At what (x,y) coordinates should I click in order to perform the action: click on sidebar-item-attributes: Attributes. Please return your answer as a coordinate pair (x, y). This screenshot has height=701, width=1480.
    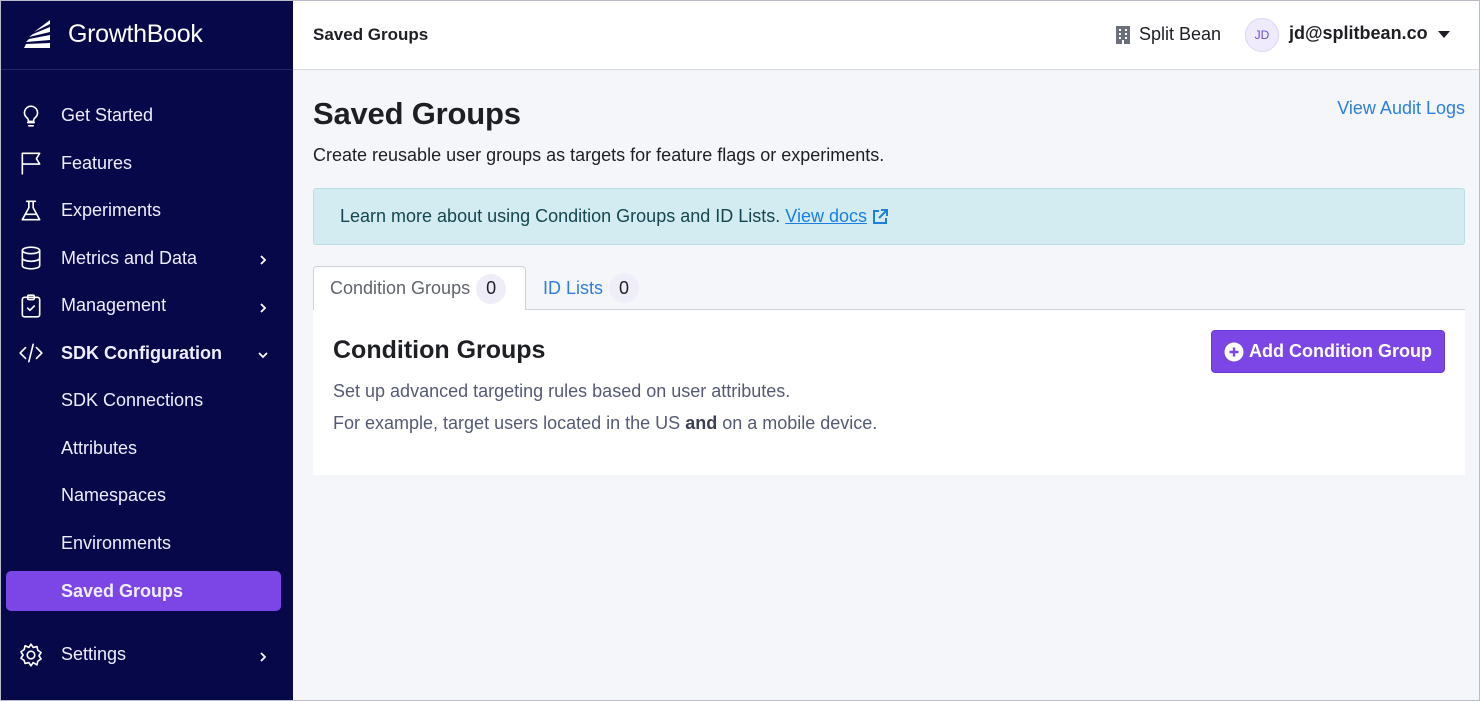
    Looking at the image, I should click on (146, 449).